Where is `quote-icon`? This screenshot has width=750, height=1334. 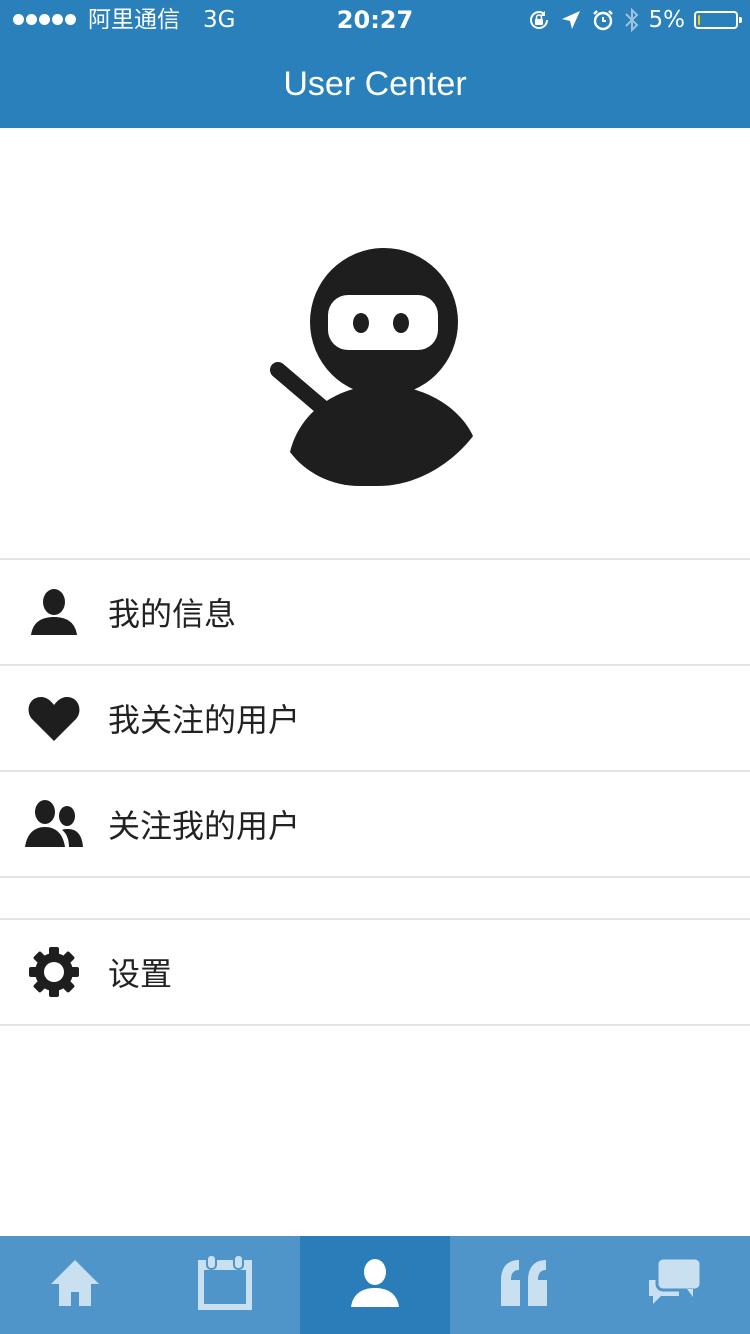
quote-icon is located at coordinates (525, 1285).